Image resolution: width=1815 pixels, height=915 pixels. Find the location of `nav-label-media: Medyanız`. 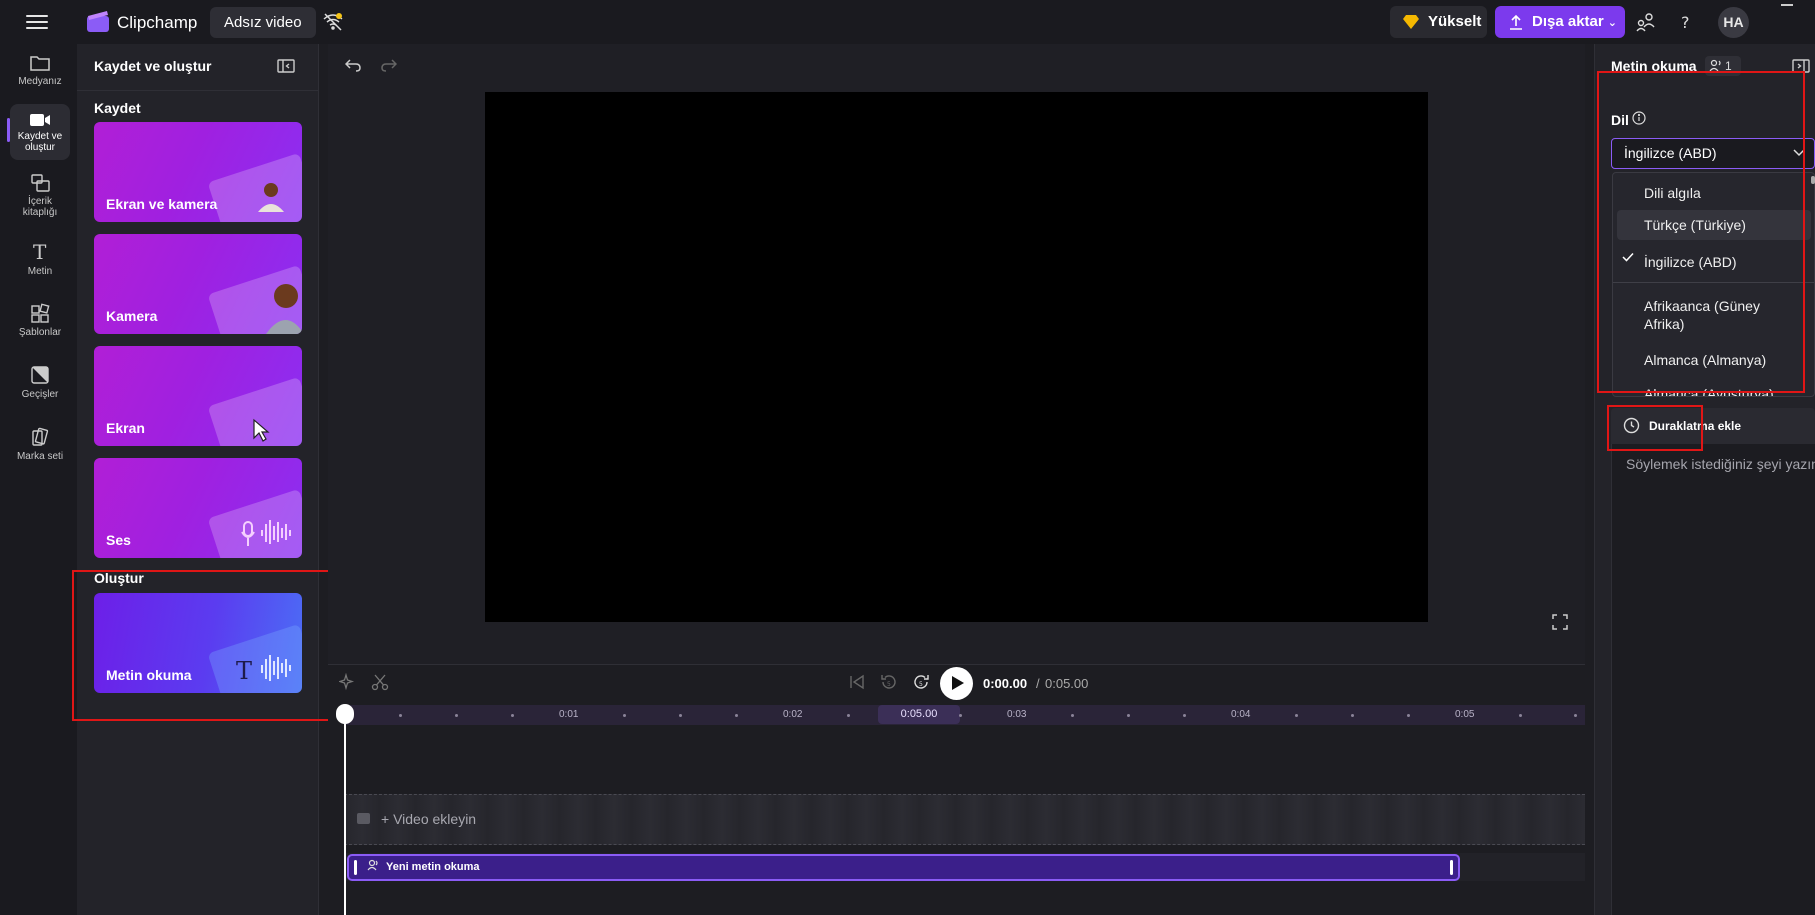

nav-label-media: Medyanız is located at coordinates (40, 81).